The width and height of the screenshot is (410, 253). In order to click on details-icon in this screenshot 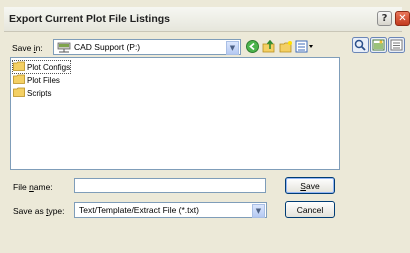, I will do `click(396, 46)`.